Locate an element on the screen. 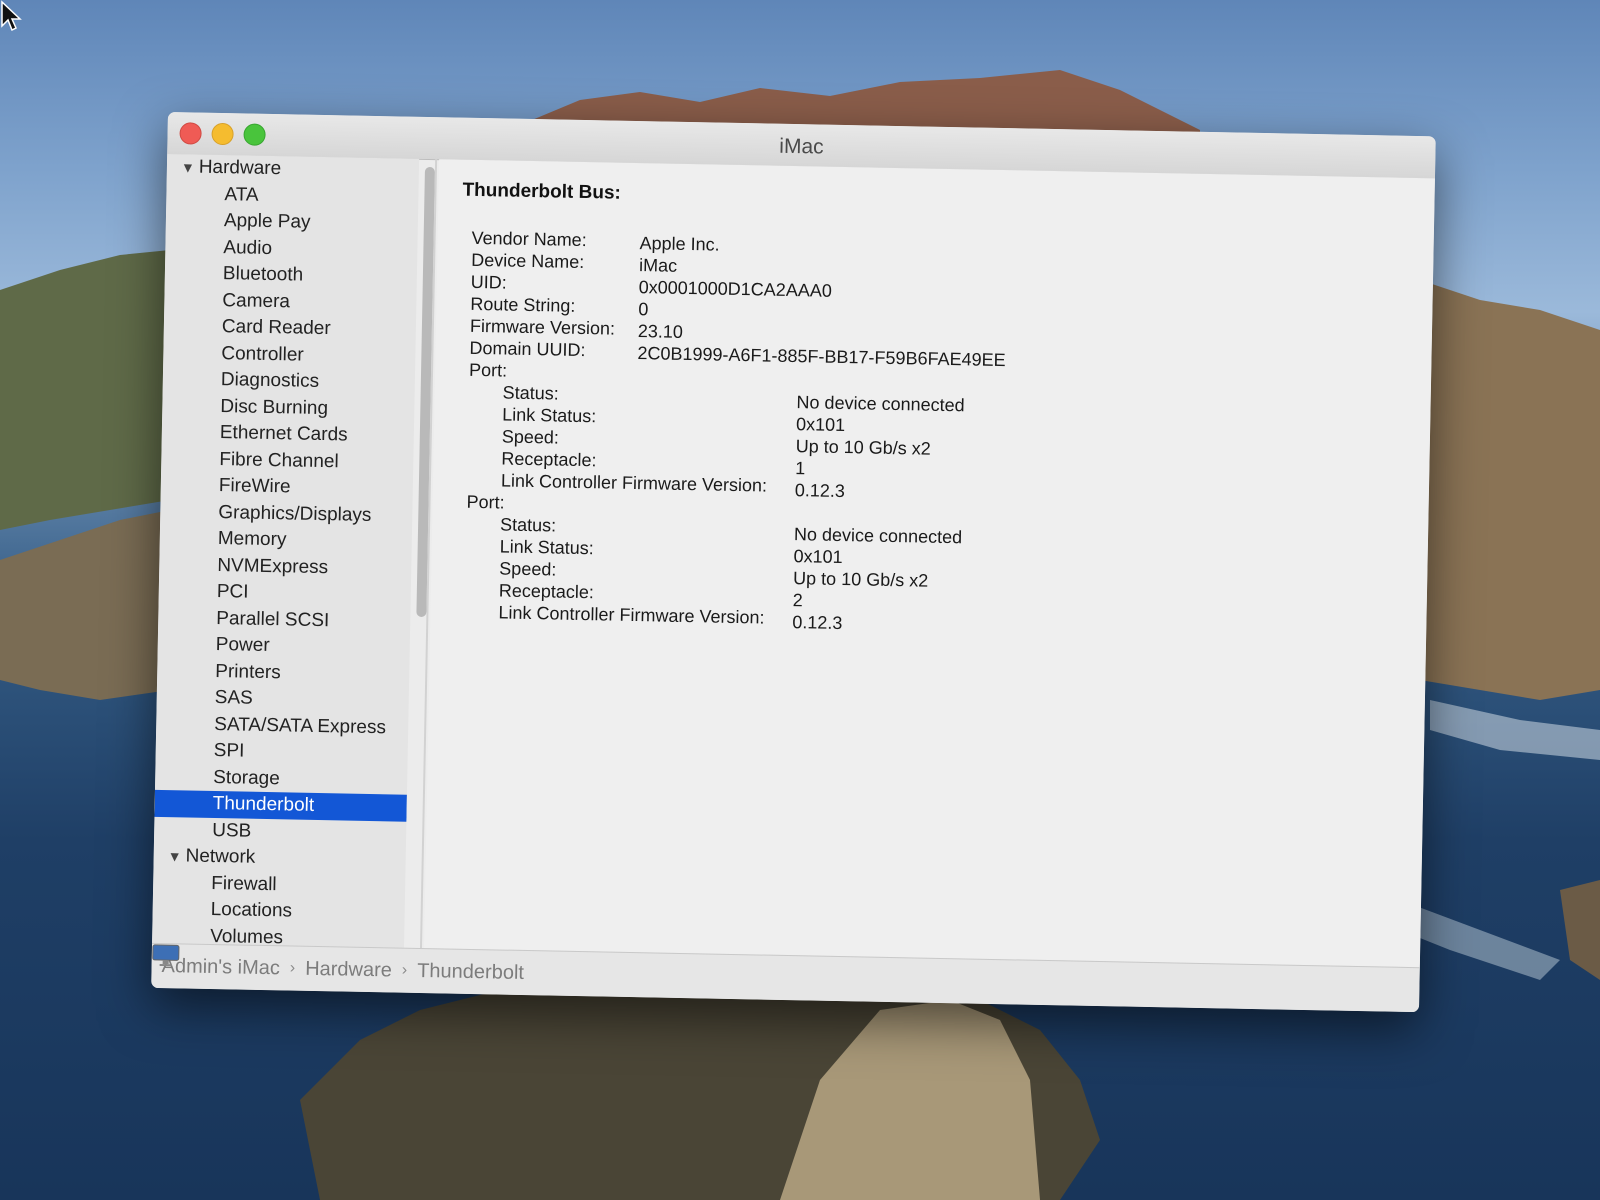 This screenshot has width=1600, height=1200. imac-computer-icon is located at coordinates (166, 955).